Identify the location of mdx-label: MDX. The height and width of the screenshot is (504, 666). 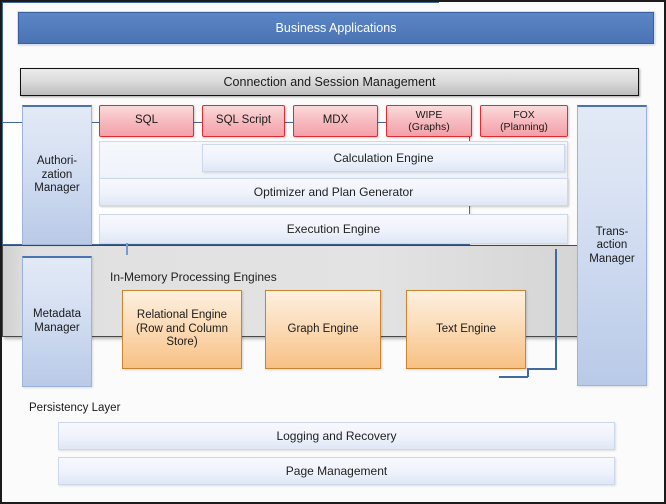
(335, 120).